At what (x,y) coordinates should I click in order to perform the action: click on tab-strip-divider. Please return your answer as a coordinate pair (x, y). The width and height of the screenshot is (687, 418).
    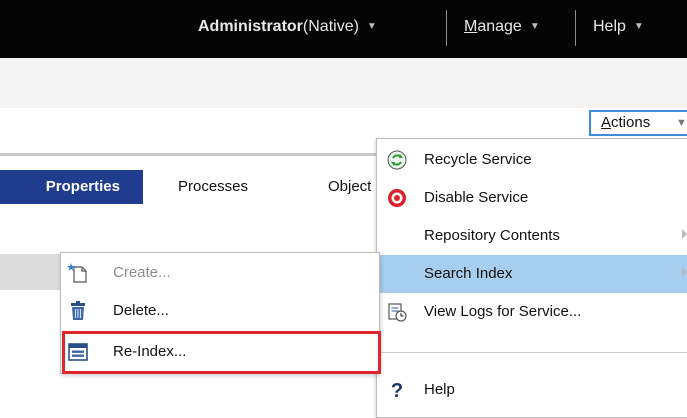
    Looking at the image, I should click on (189, 154).